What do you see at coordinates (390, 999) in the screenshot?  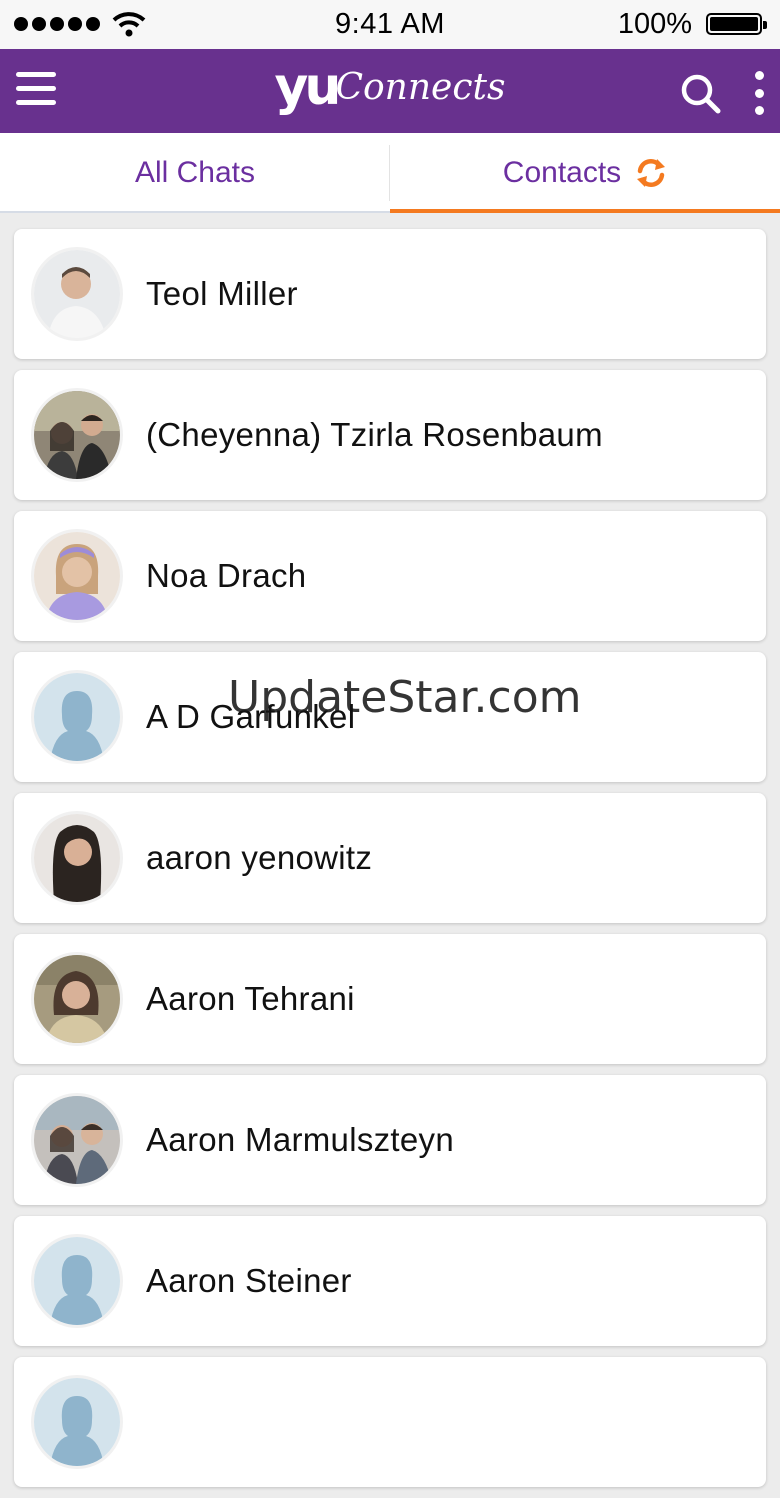 I see `contact-row: Aaron Tehrani` at bounding box center [390, 999].